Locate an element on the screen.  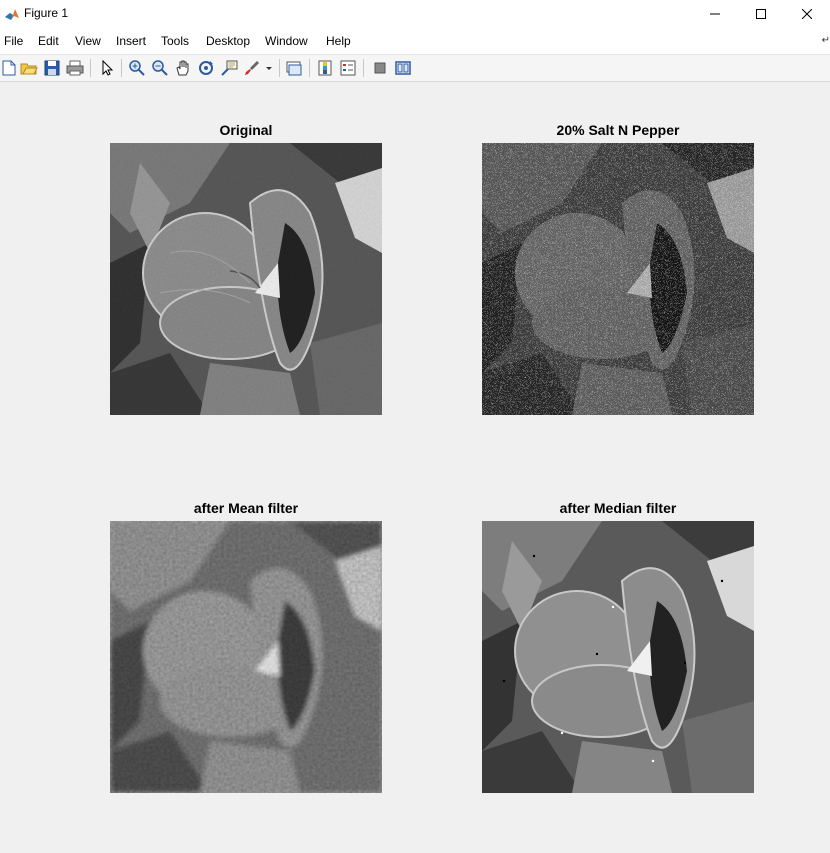
zoom-out-icon is located at coordinates (160, 68).